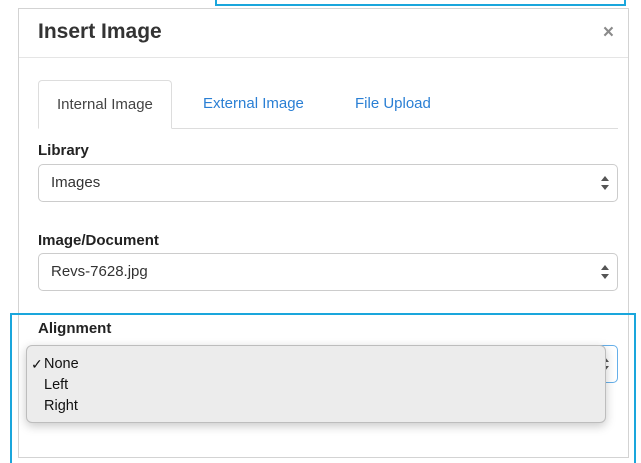  I want to click on image-document-select: Revs-7628.jpg, so click(328, 272).